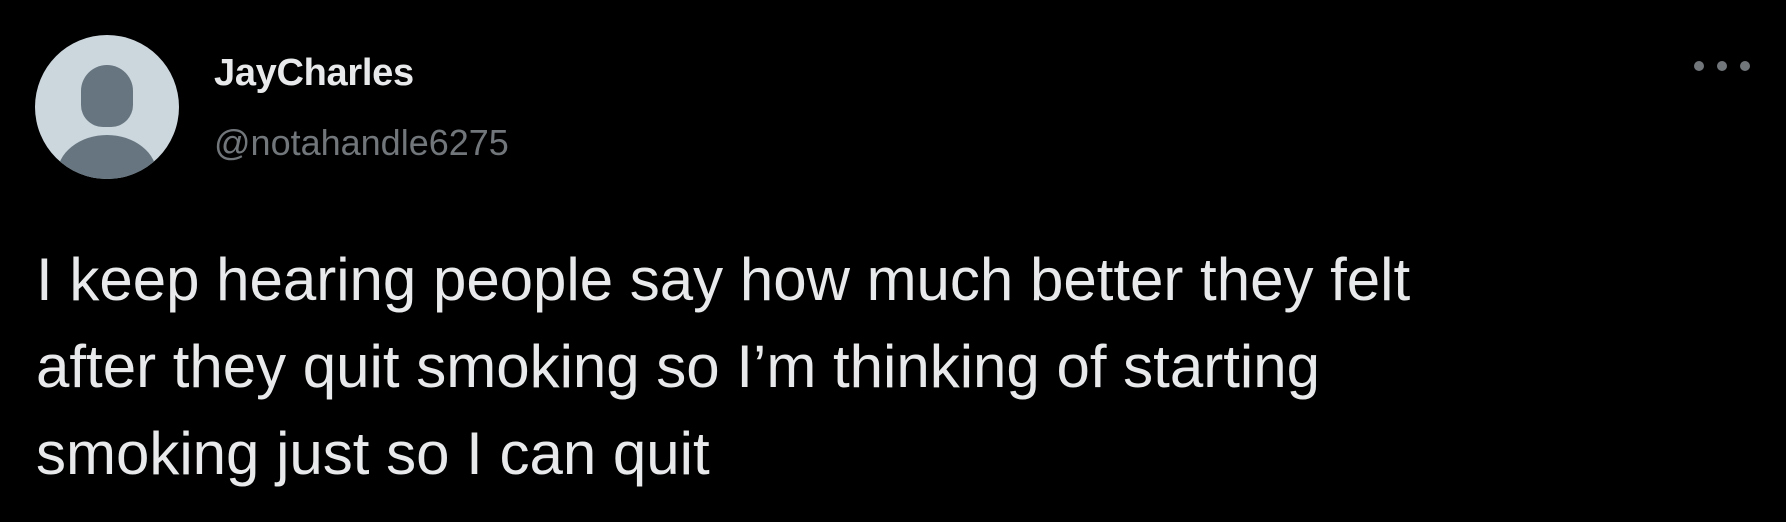  I want to click on tweet-text-line: smoking just so I can quit, so click(373, 453).